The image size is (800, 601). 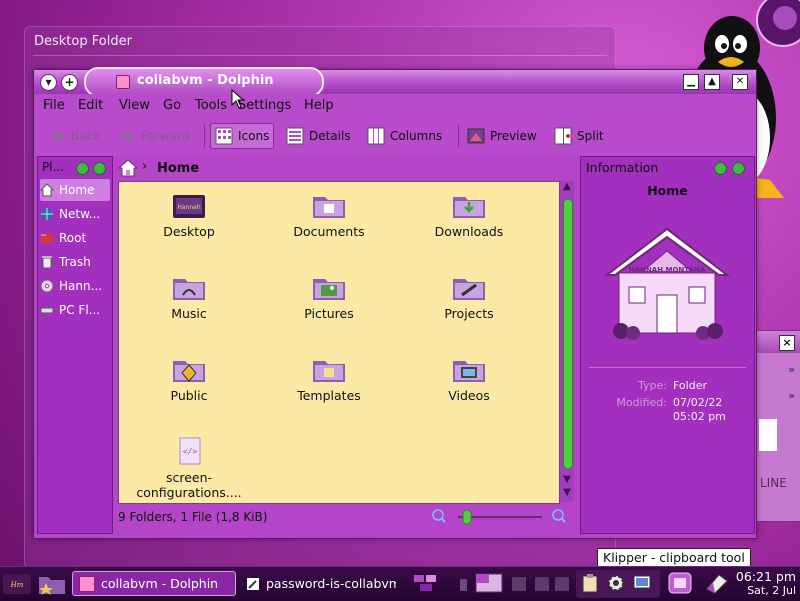 I want to click on details-view-icon, so click(x=295, y=136).